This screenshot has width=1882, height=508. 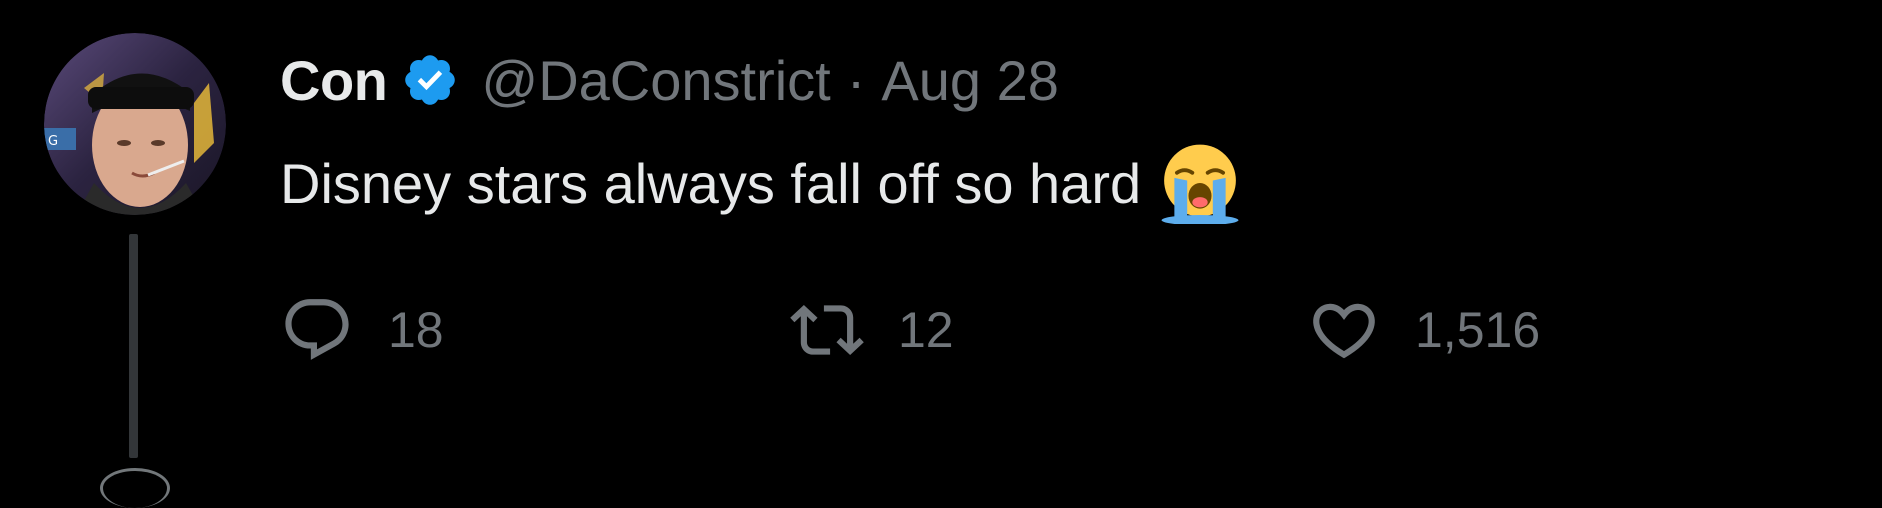 What do you see at coordinates (711, 183) in the screenshot?
I see `tweet-text: Disney stars always fall off so hard` at bounding box center [711, 183].